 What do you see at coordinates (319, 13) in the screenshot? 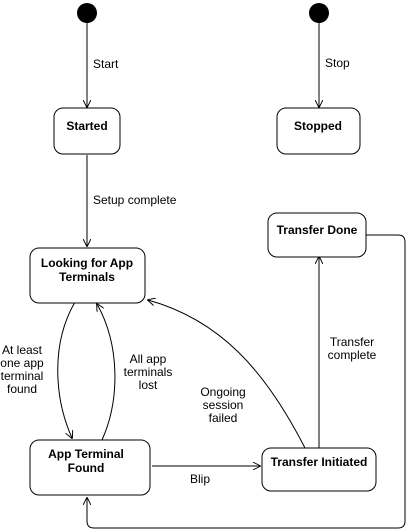
I see `stop-initial-node` at bounding box center [319, 13].